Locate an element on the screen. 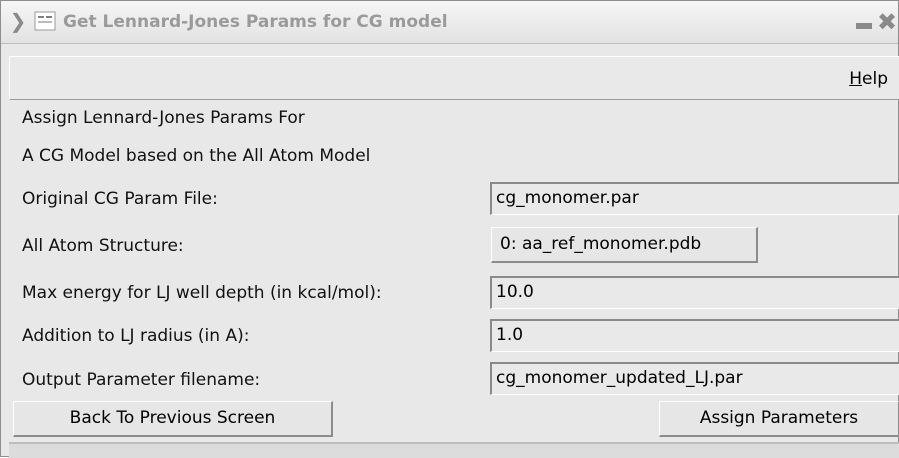  intro-line-1: Assign Lennard-Jones Params For is located at coordinates (163, 118).